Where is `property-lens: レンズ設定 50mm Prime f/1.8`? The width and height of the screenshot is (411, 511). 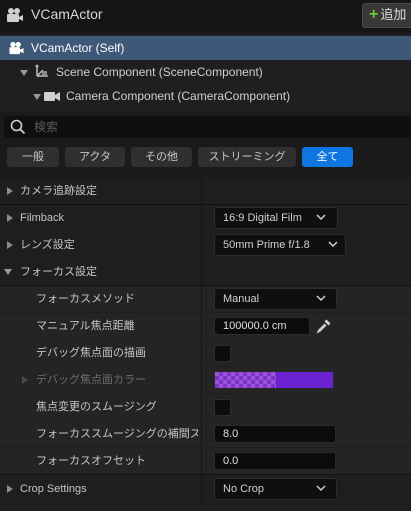
property-lens: レンズ設定 50mm Prime f/1.8 is located at coordinates (205, 245).